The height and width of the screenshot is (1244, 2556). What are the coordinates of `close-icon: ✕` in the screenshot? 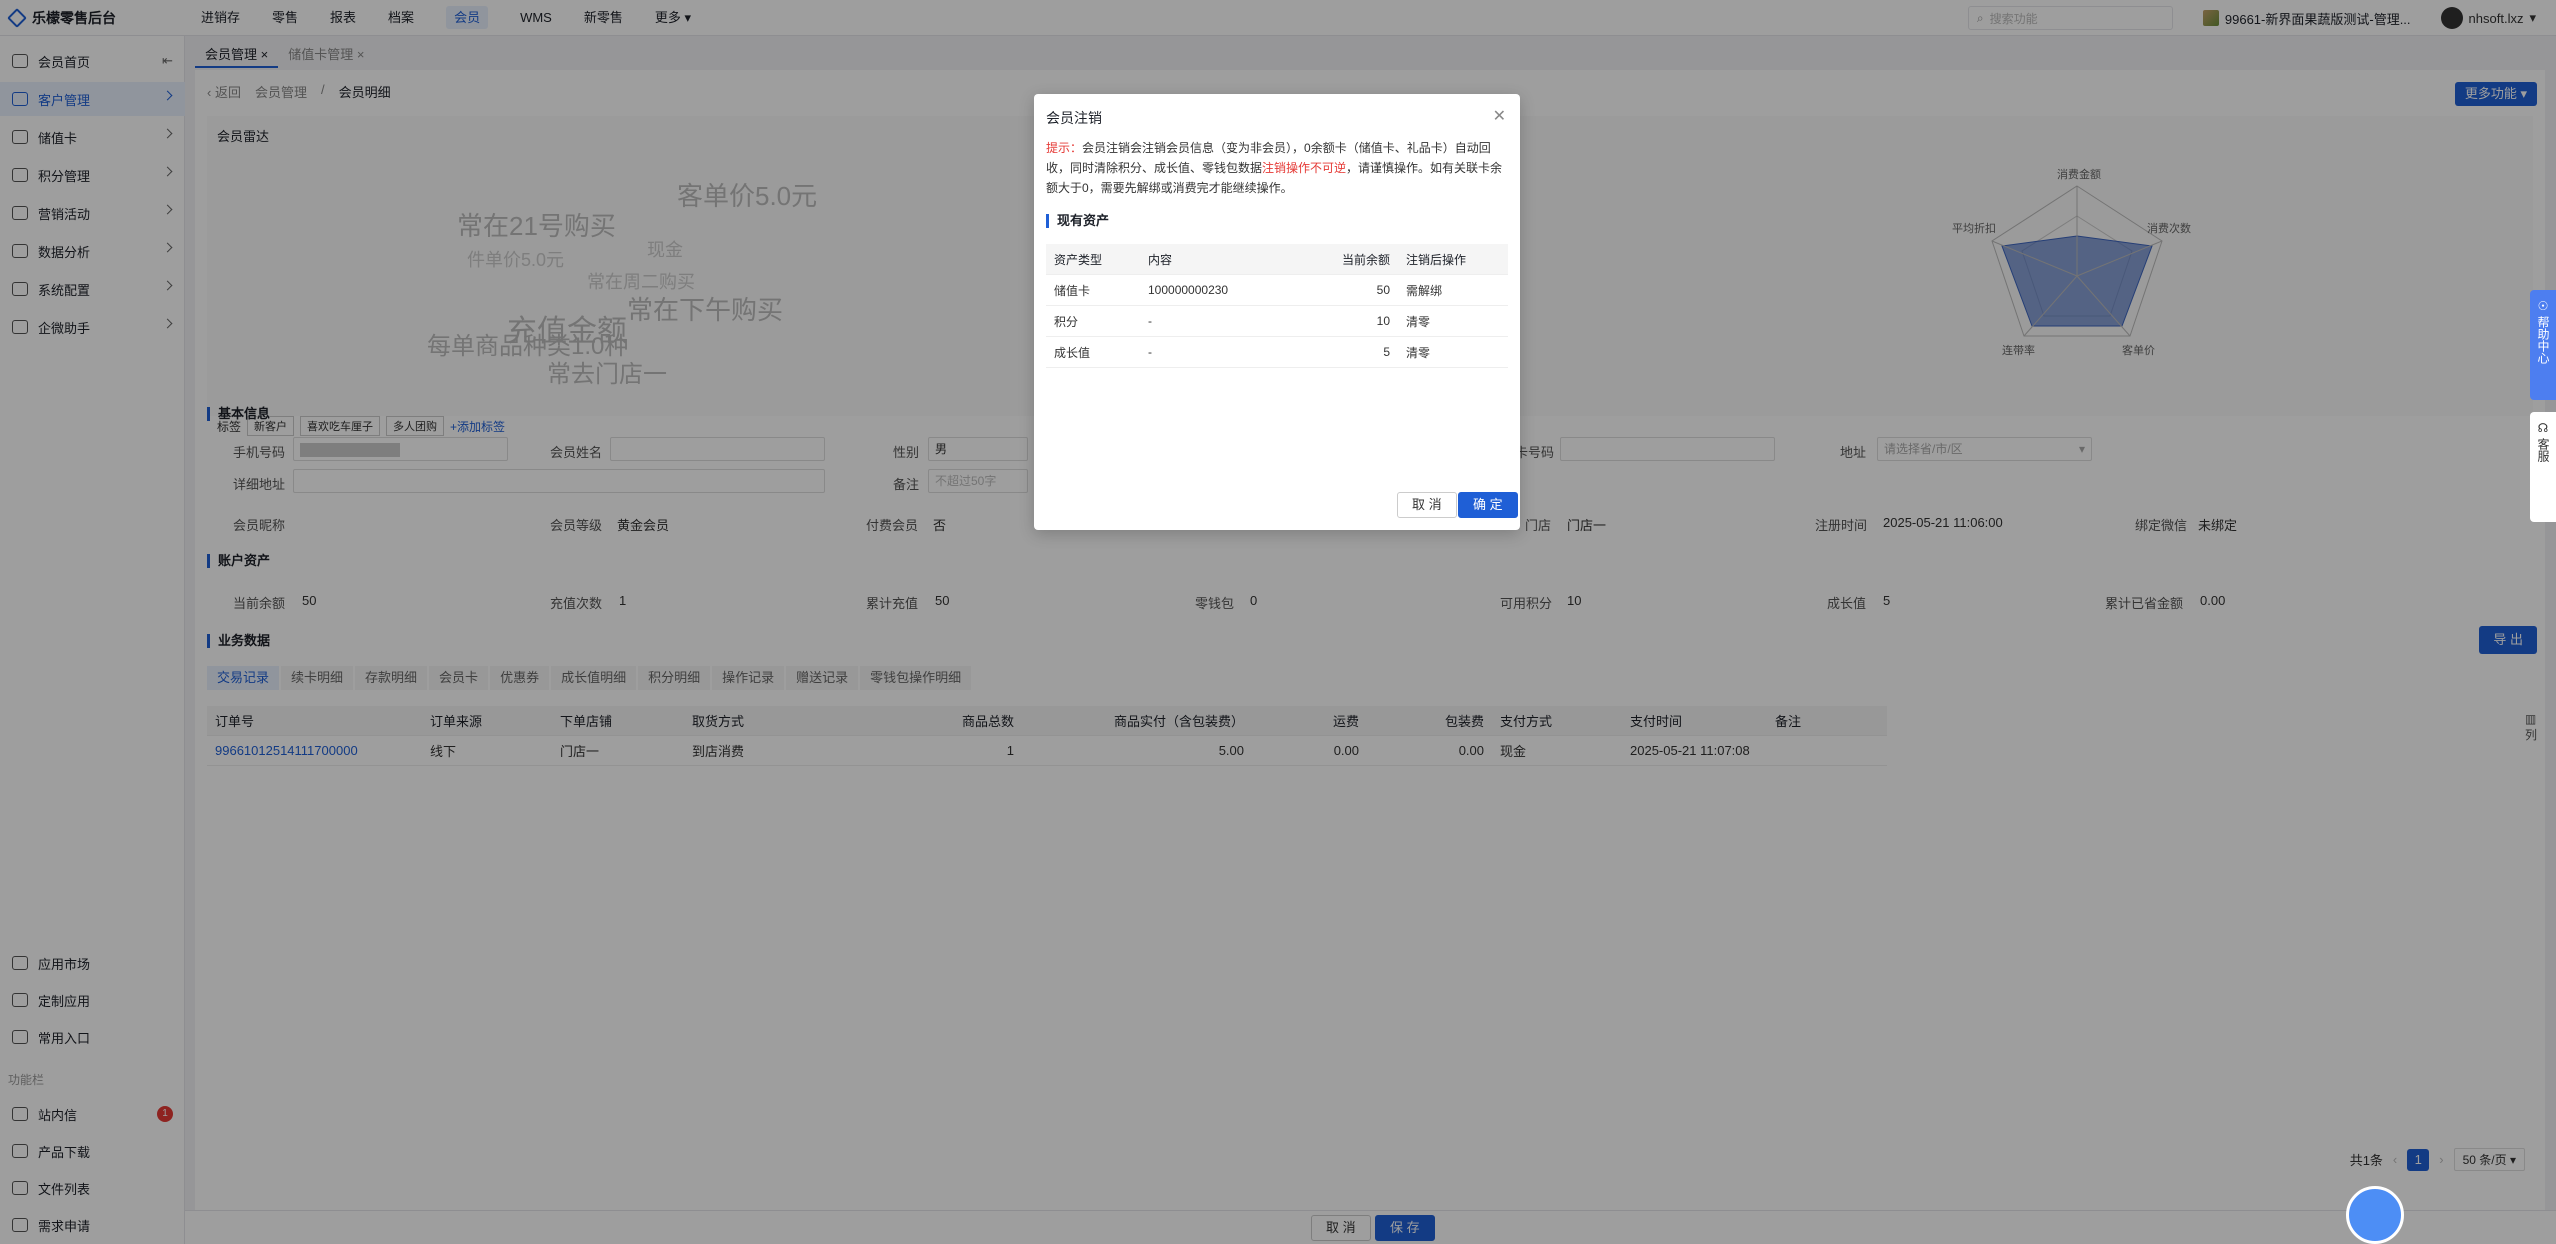 It's located at (1499, 116).